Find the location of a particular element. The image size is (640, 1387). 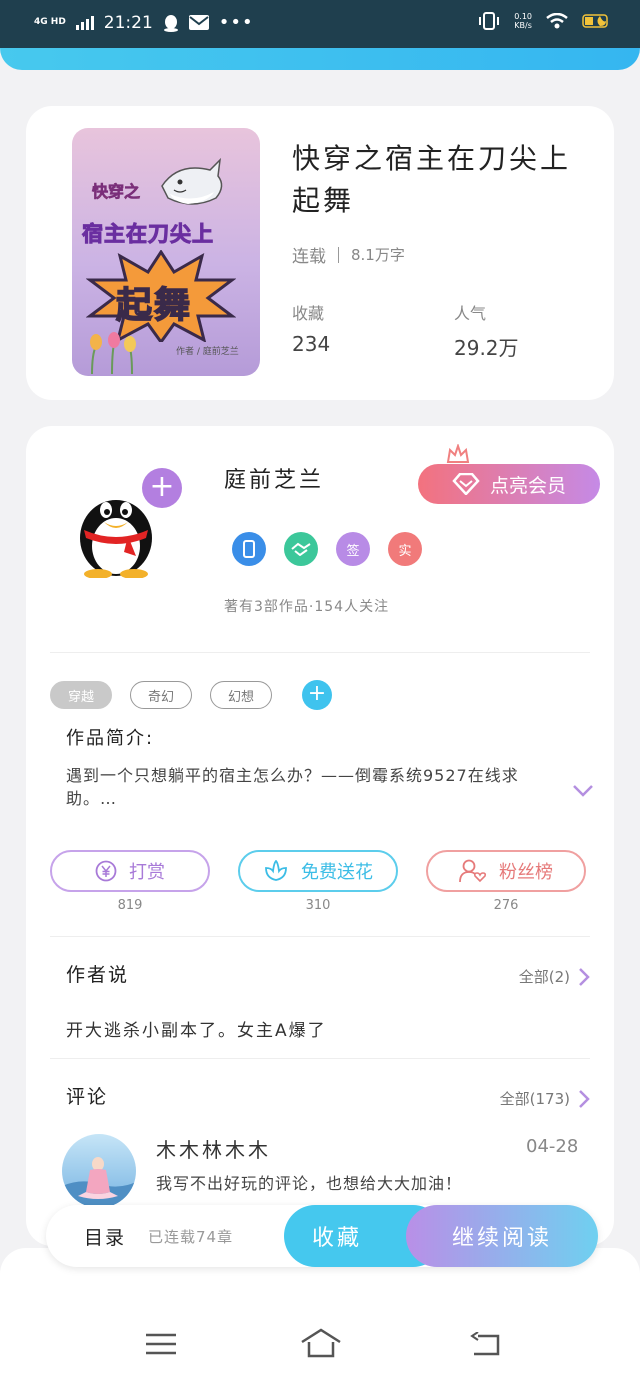

vip-button-label: 点亮会员 is located at coordinates (527, 485).